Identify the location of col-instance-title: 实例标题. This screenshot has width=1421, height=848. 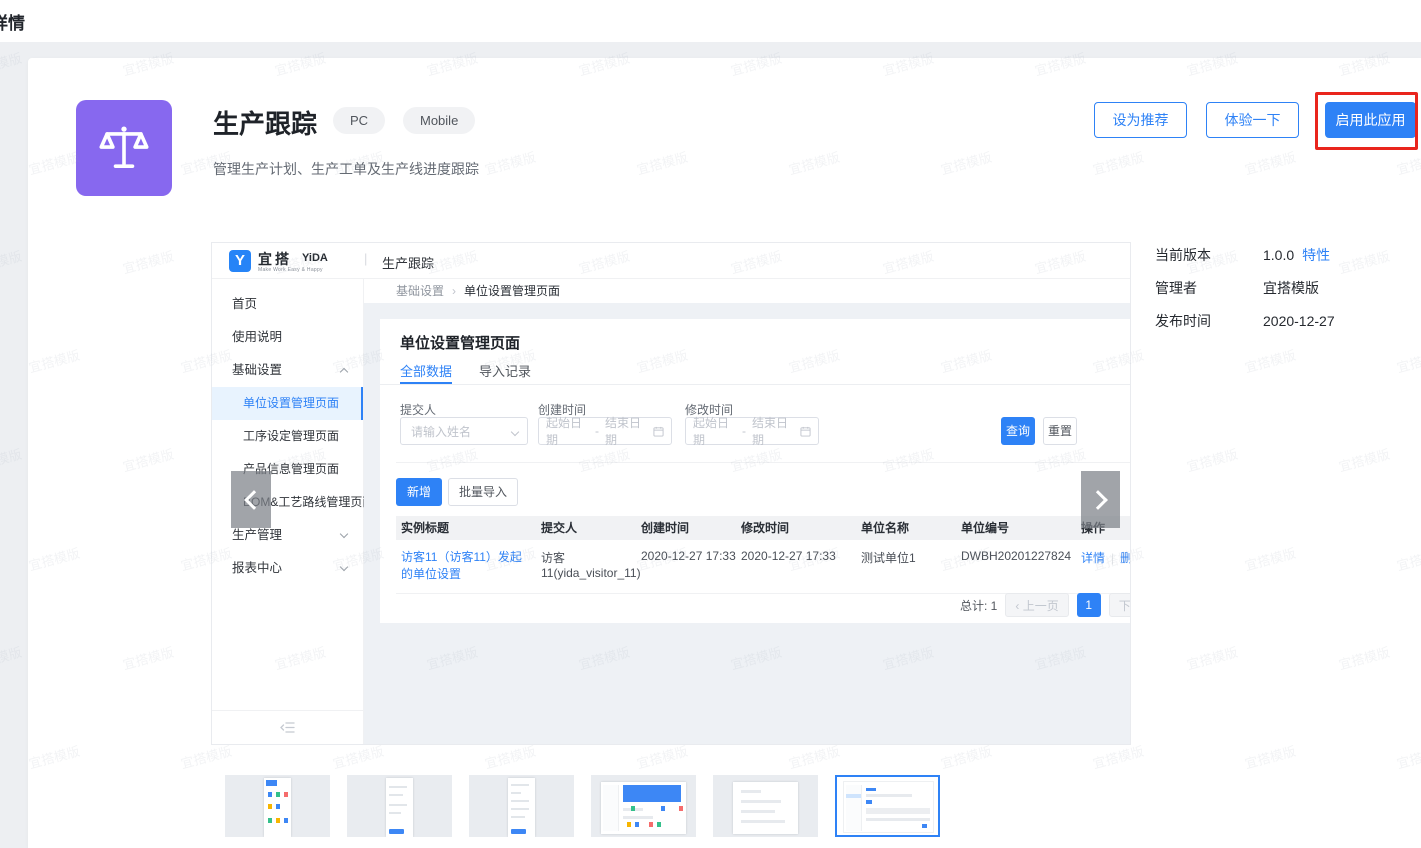
(425, 528).